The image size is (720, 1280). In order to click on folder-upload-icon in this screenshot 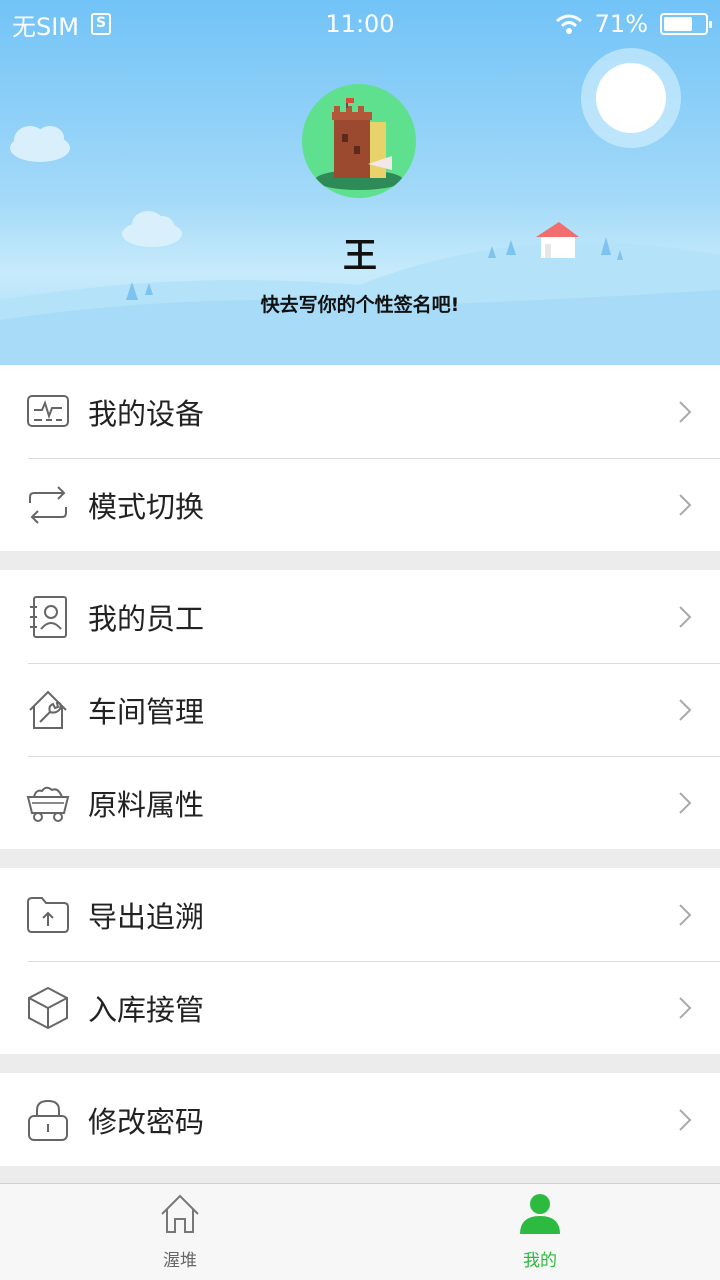, I will do `click(48, 915)`.